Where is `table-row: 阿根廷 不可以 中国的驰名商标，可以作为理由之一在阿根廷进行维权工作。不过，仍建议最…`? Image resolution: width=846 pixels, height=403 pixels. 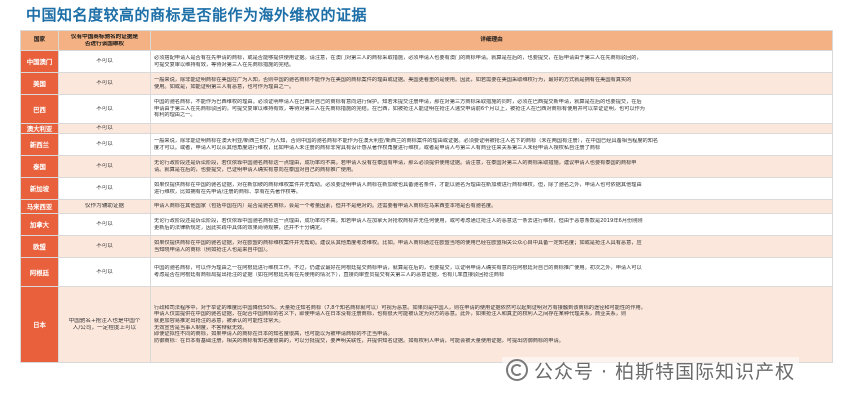 table-row: 阿根廷 不可以 中国的驰名商标，可以作为理由之一在阿根廷进行维权工作。不过，仍建议最… is located at coordinates (426, 272).